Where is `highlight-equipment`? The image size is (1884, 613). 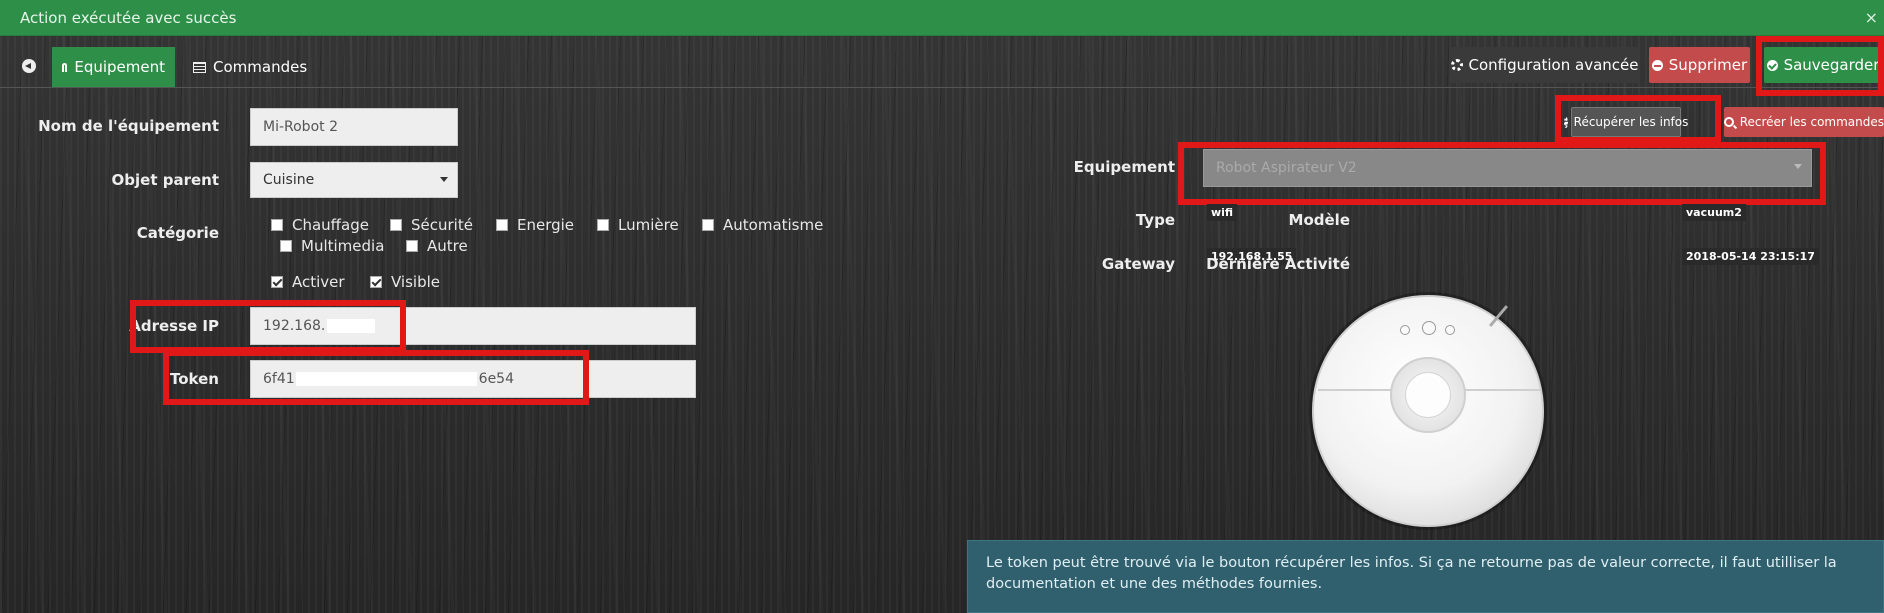 highlight-equipment is located at coordinates (1502, 173).